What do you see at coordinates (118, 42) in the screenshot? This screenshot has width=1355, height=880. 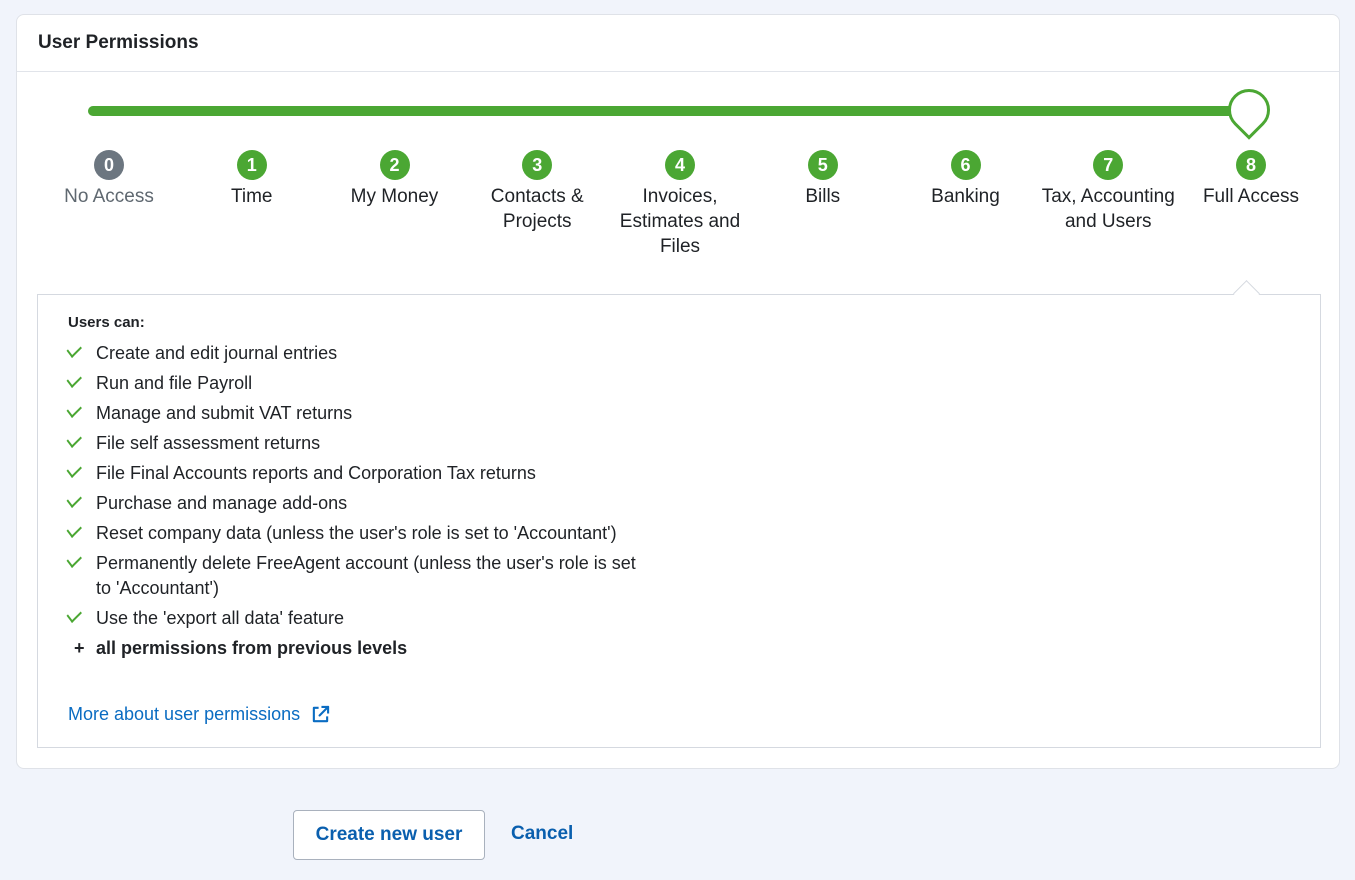 I see `card-title: User Permissions` at bounding box center [118, 42].